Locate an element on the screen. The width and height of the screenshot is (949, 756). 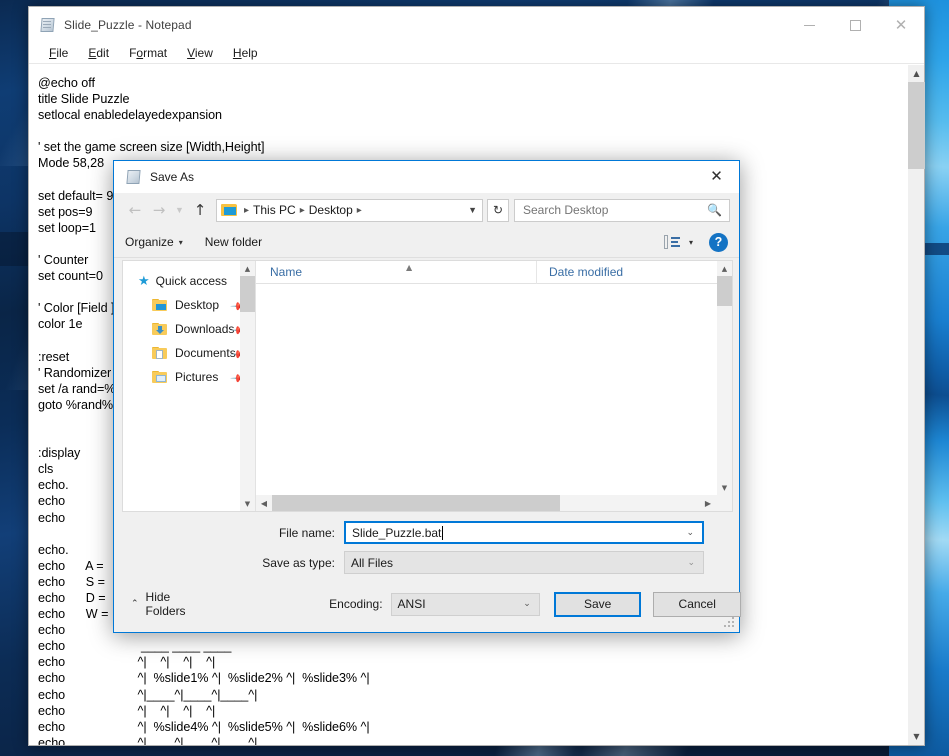
notepad-vertical-scrollbar: ▲ ▼ is located at coordinates (916, 405).